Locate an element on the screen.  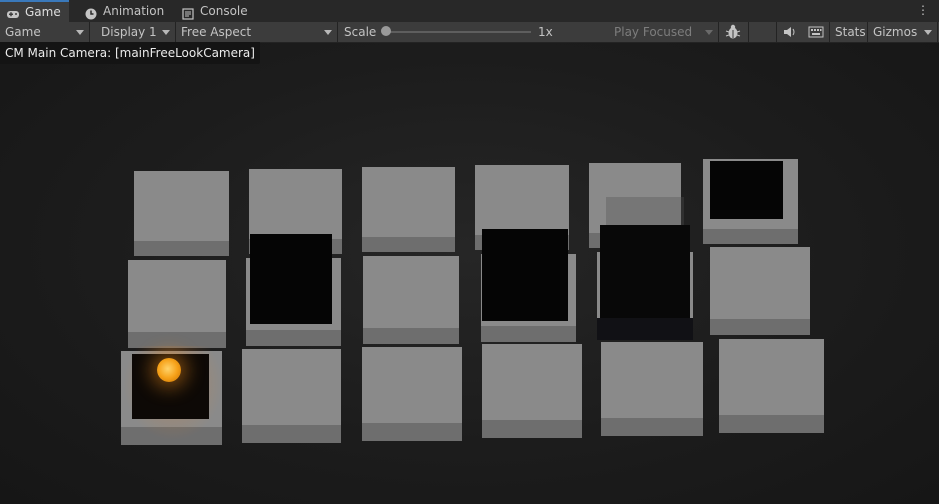
scale-value: 1x is located at coordinates (545, 32).